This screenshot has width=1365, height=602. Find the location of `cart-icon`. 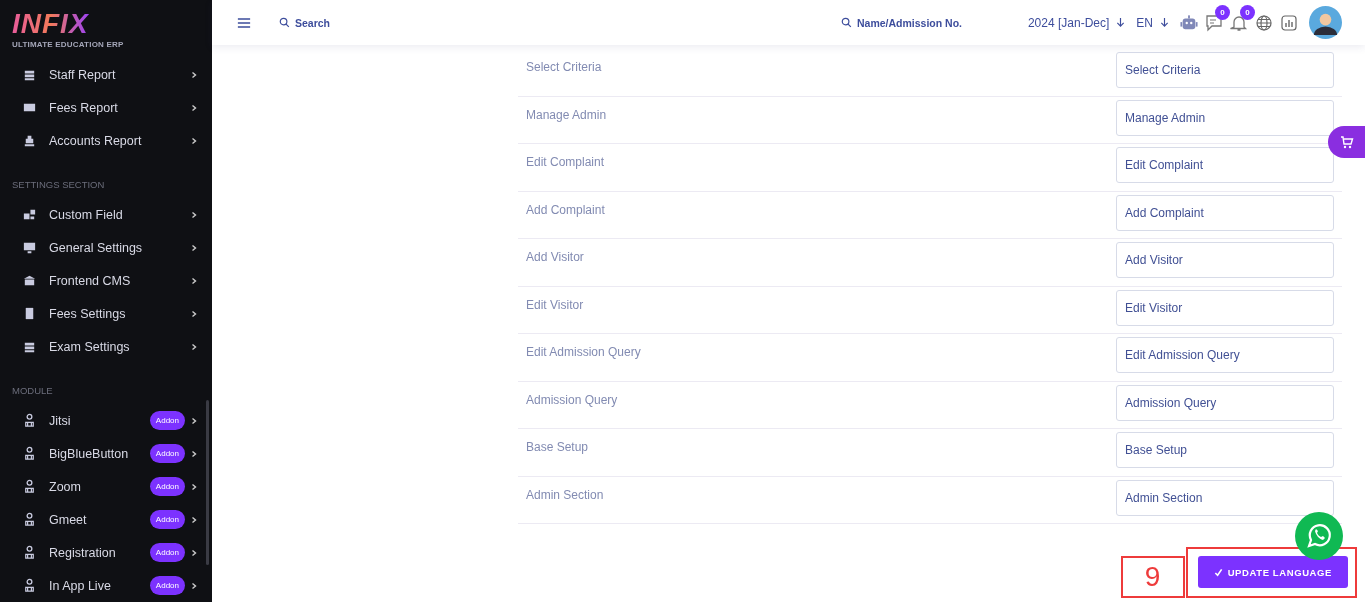

cart-icon is located at coordinates (1346, 142).